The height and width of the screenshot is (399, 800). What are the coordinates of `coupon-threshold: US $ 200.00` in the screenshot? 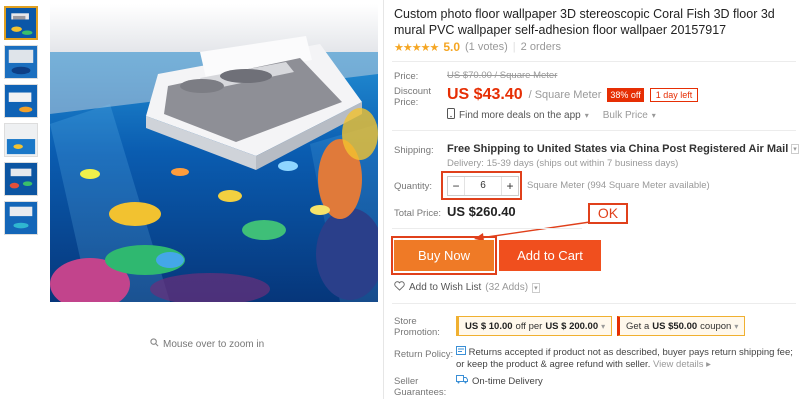 It's located at (572, 326).